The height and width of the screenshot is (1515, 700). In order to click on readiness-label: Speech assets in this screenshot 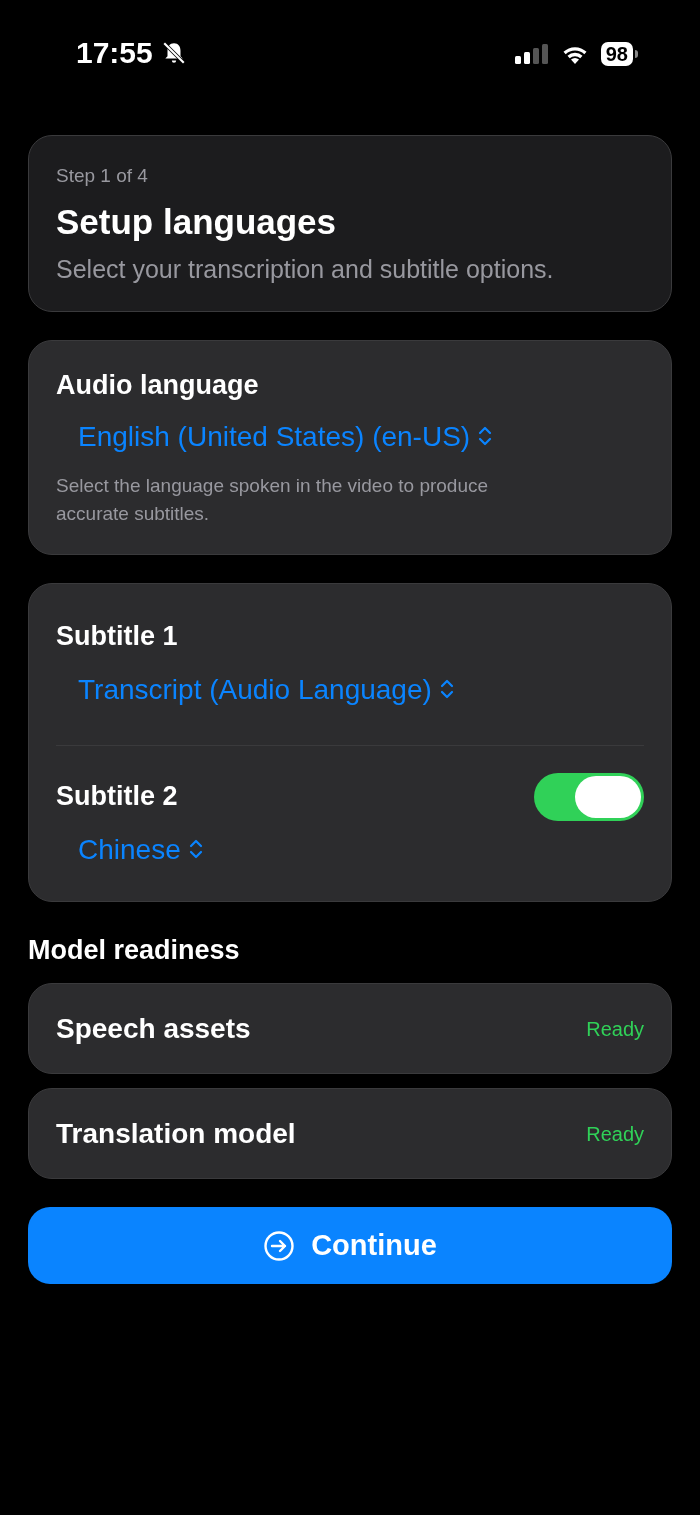, I will do `click(153, 1028)`.